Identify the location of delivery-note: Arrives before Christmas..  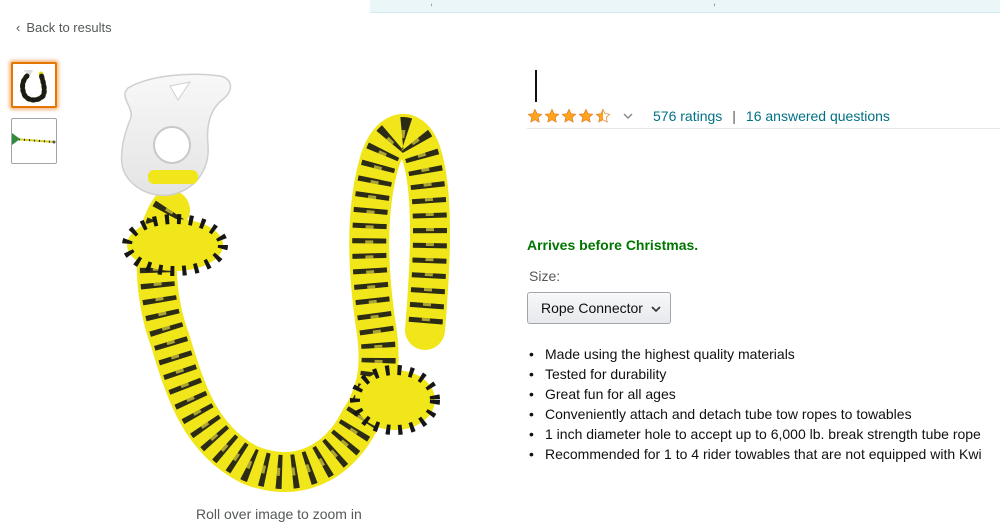
(613, 245).